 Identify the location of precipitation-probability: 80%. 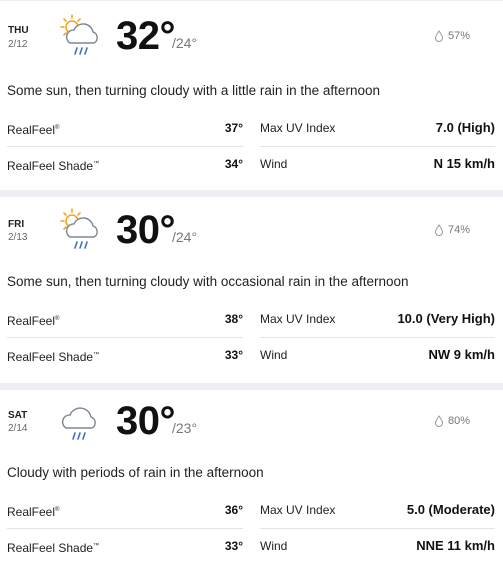
(452, 421).